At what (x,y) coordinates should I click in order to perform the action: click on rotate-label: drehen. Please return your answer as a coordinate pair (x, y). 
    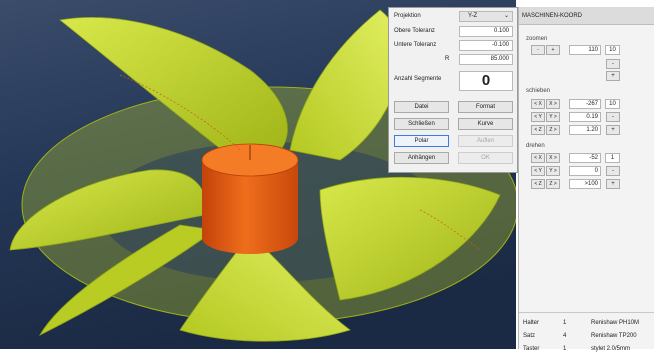
    Looking at the image, I should click on (535, 146).